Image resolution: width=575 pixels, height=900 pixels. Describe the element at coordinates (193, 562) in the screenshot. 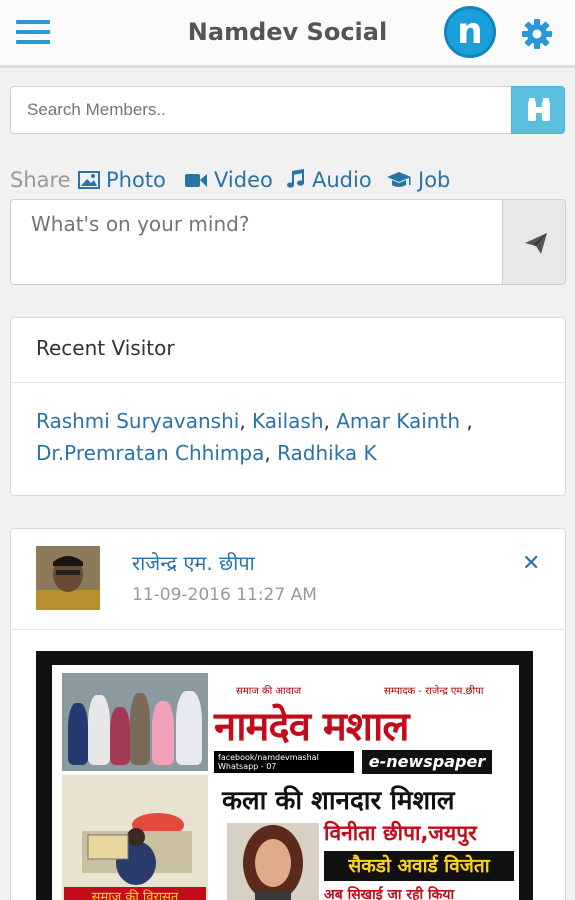

I see `post-author: राजेन्द्र एम. छीपा` at that location.